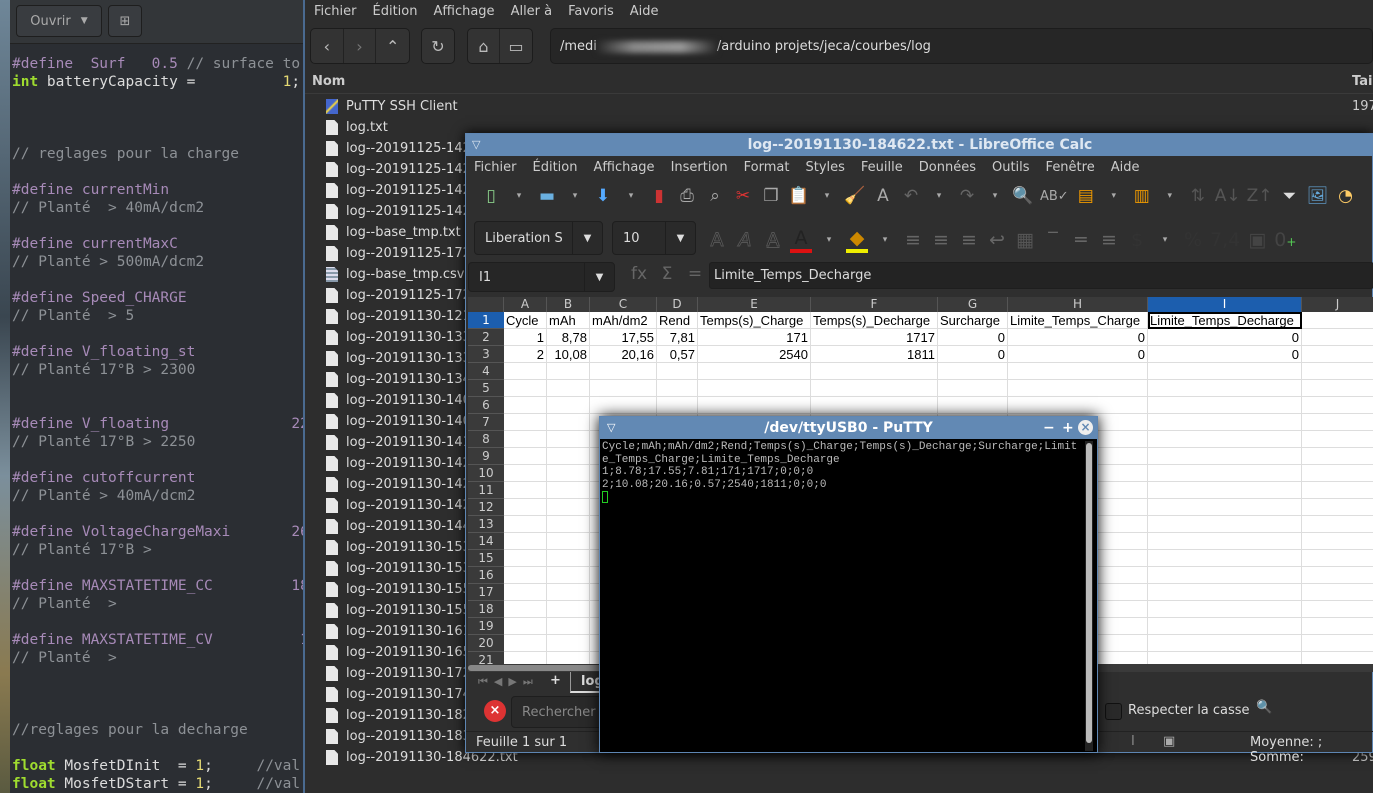  Describe the element at coordinates (973, 320) in the screenshot. I see `cell: Surcharge` at that location.